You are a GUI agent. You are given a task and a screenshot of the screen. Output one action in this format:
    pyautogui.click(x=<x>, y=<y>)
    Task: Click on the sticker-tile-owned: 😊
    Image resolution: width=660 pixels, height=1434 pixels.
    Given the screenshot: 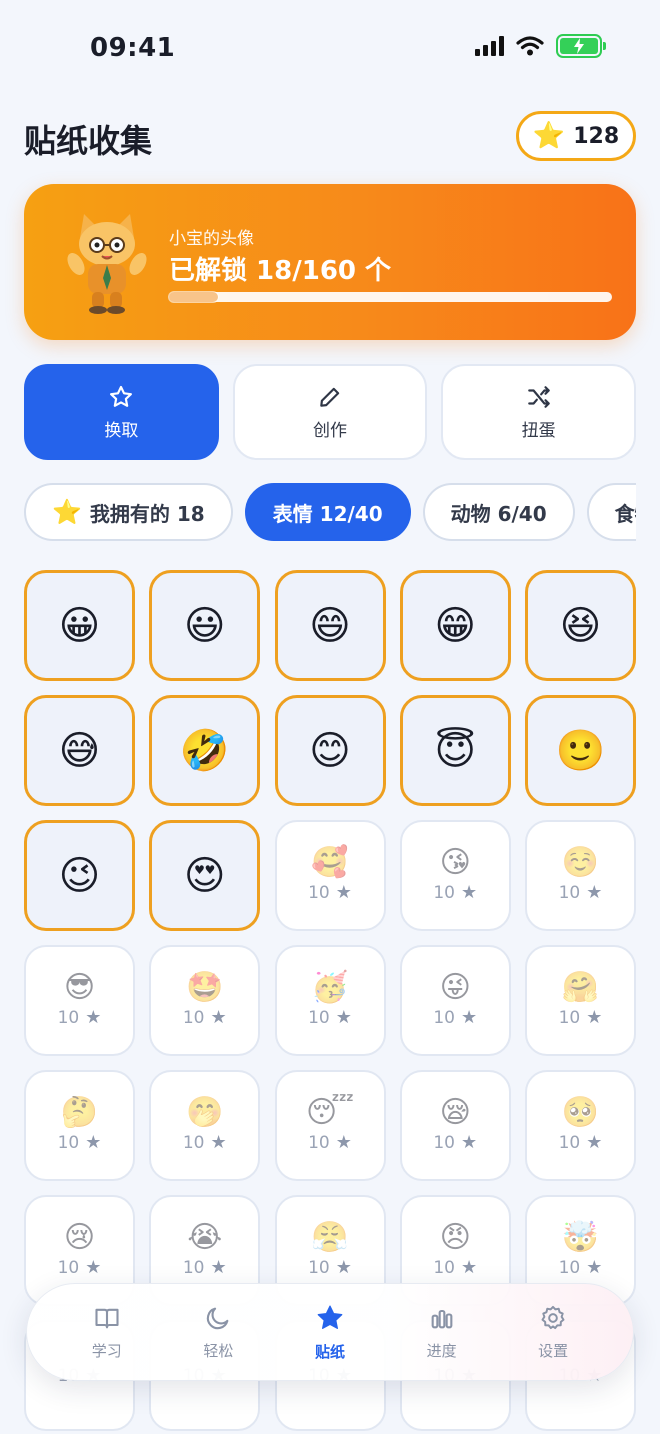 What is the action you would take?
    pyautogui.click(x=330, y=750)
    